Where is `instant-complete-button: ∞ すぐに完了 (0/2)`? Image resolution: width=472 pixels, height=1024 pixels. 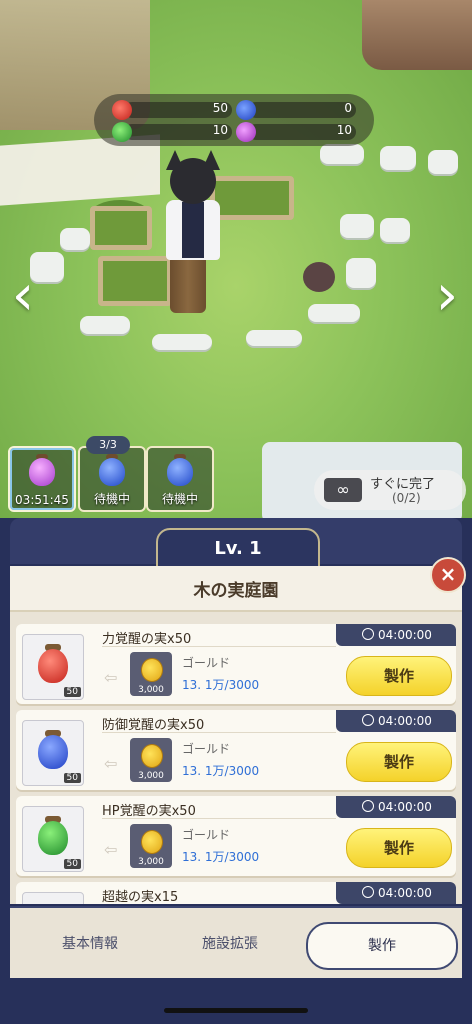 instant-complete-button: ∞ すぐに完了 (0/2) is located at coordinates (390, 490).